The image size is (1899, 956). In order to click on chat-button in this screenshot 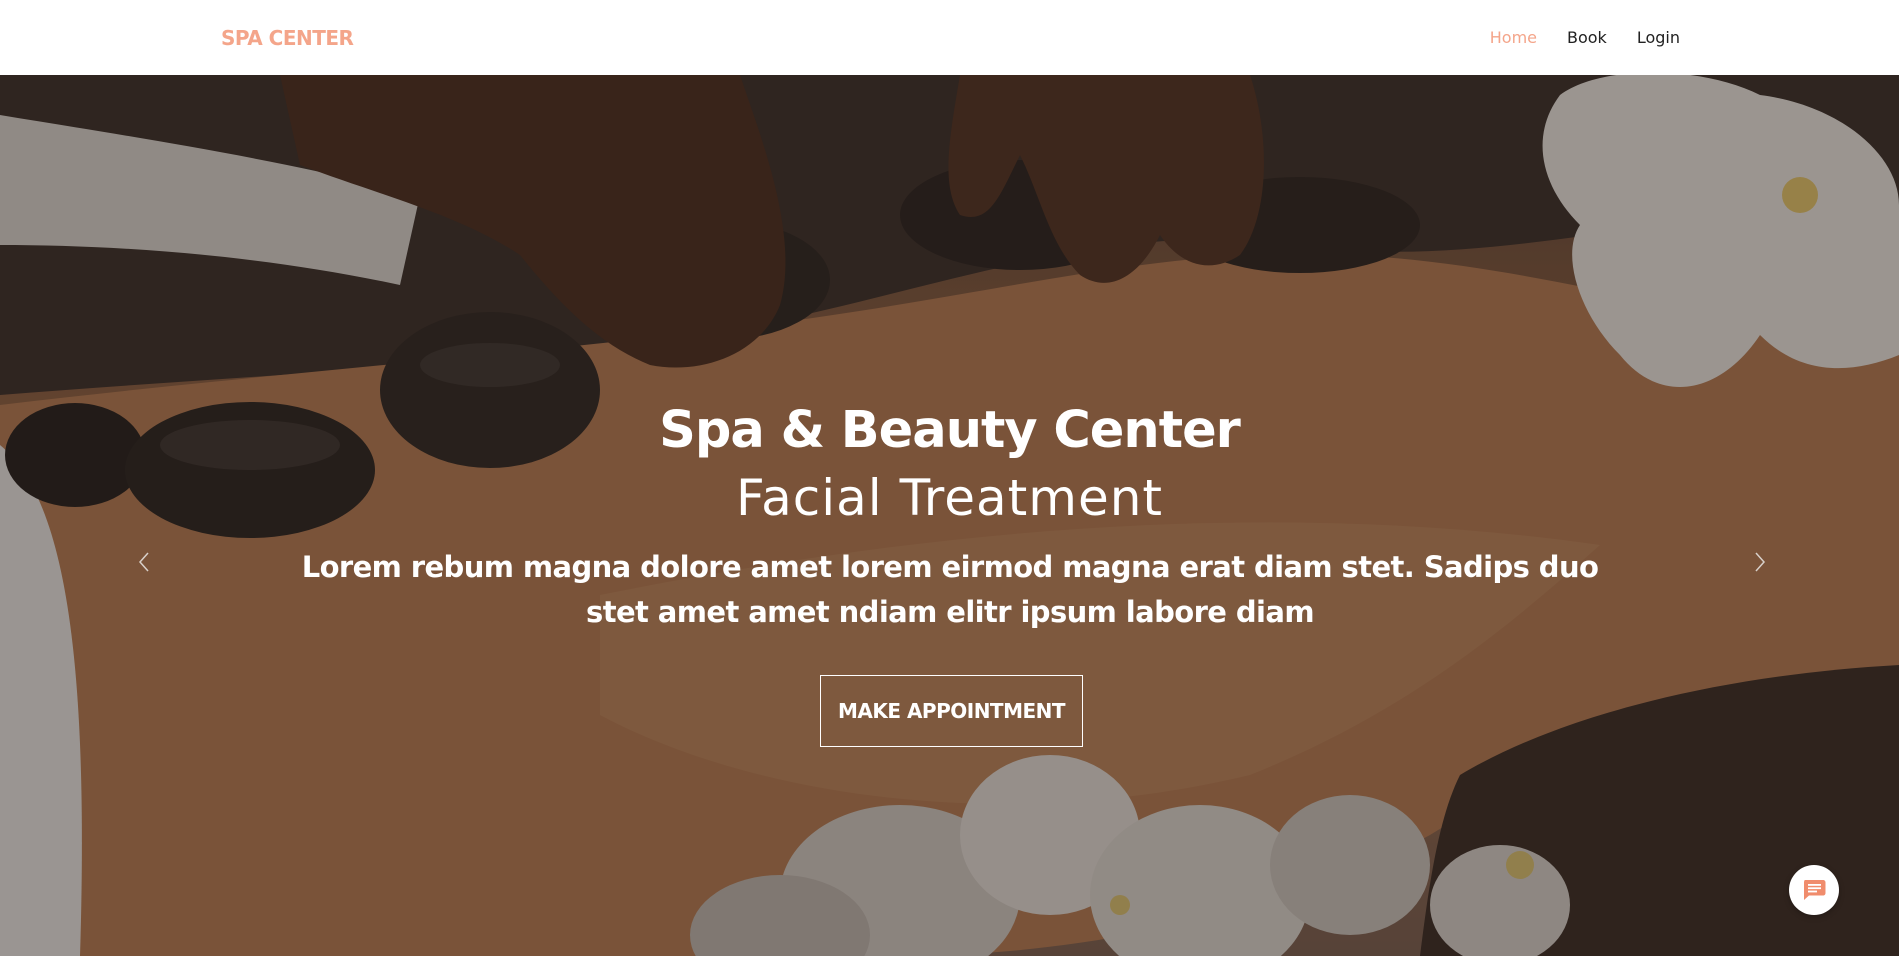, I will do `click(1814, 890)`.